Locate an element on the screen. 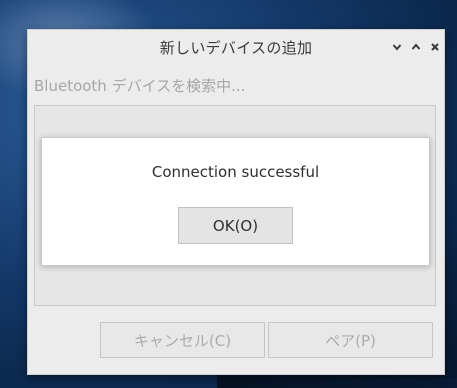 Image resolution: width=457 pixels, height=388 pixels. close-icon is located at coordinates (435, 47).